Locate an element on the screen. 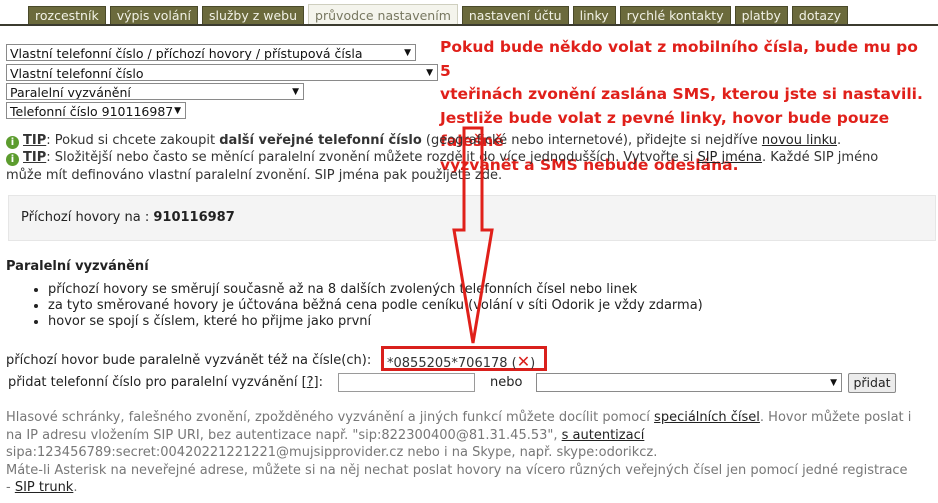  close-icon: ✕ is located at coordinates (523, 361).